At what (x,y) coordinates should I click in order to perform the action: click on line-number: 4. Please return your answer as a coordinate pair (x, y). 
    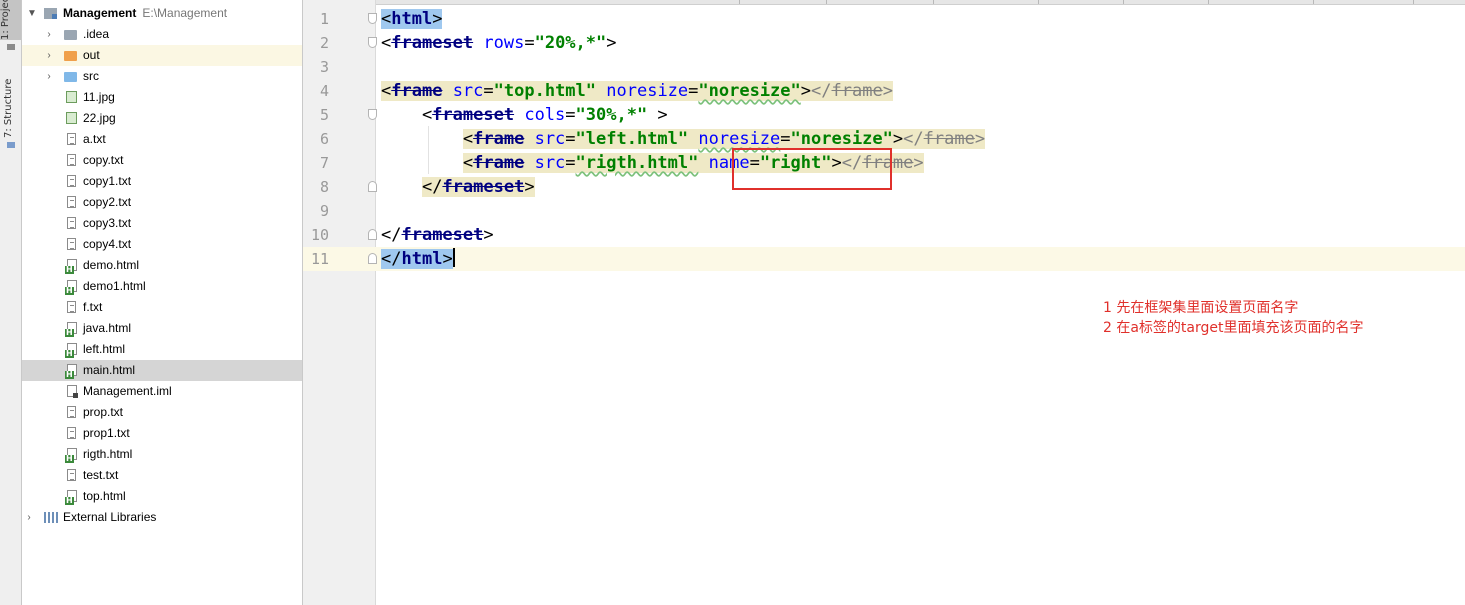
    Looking at the image, I should click on (324, 91).